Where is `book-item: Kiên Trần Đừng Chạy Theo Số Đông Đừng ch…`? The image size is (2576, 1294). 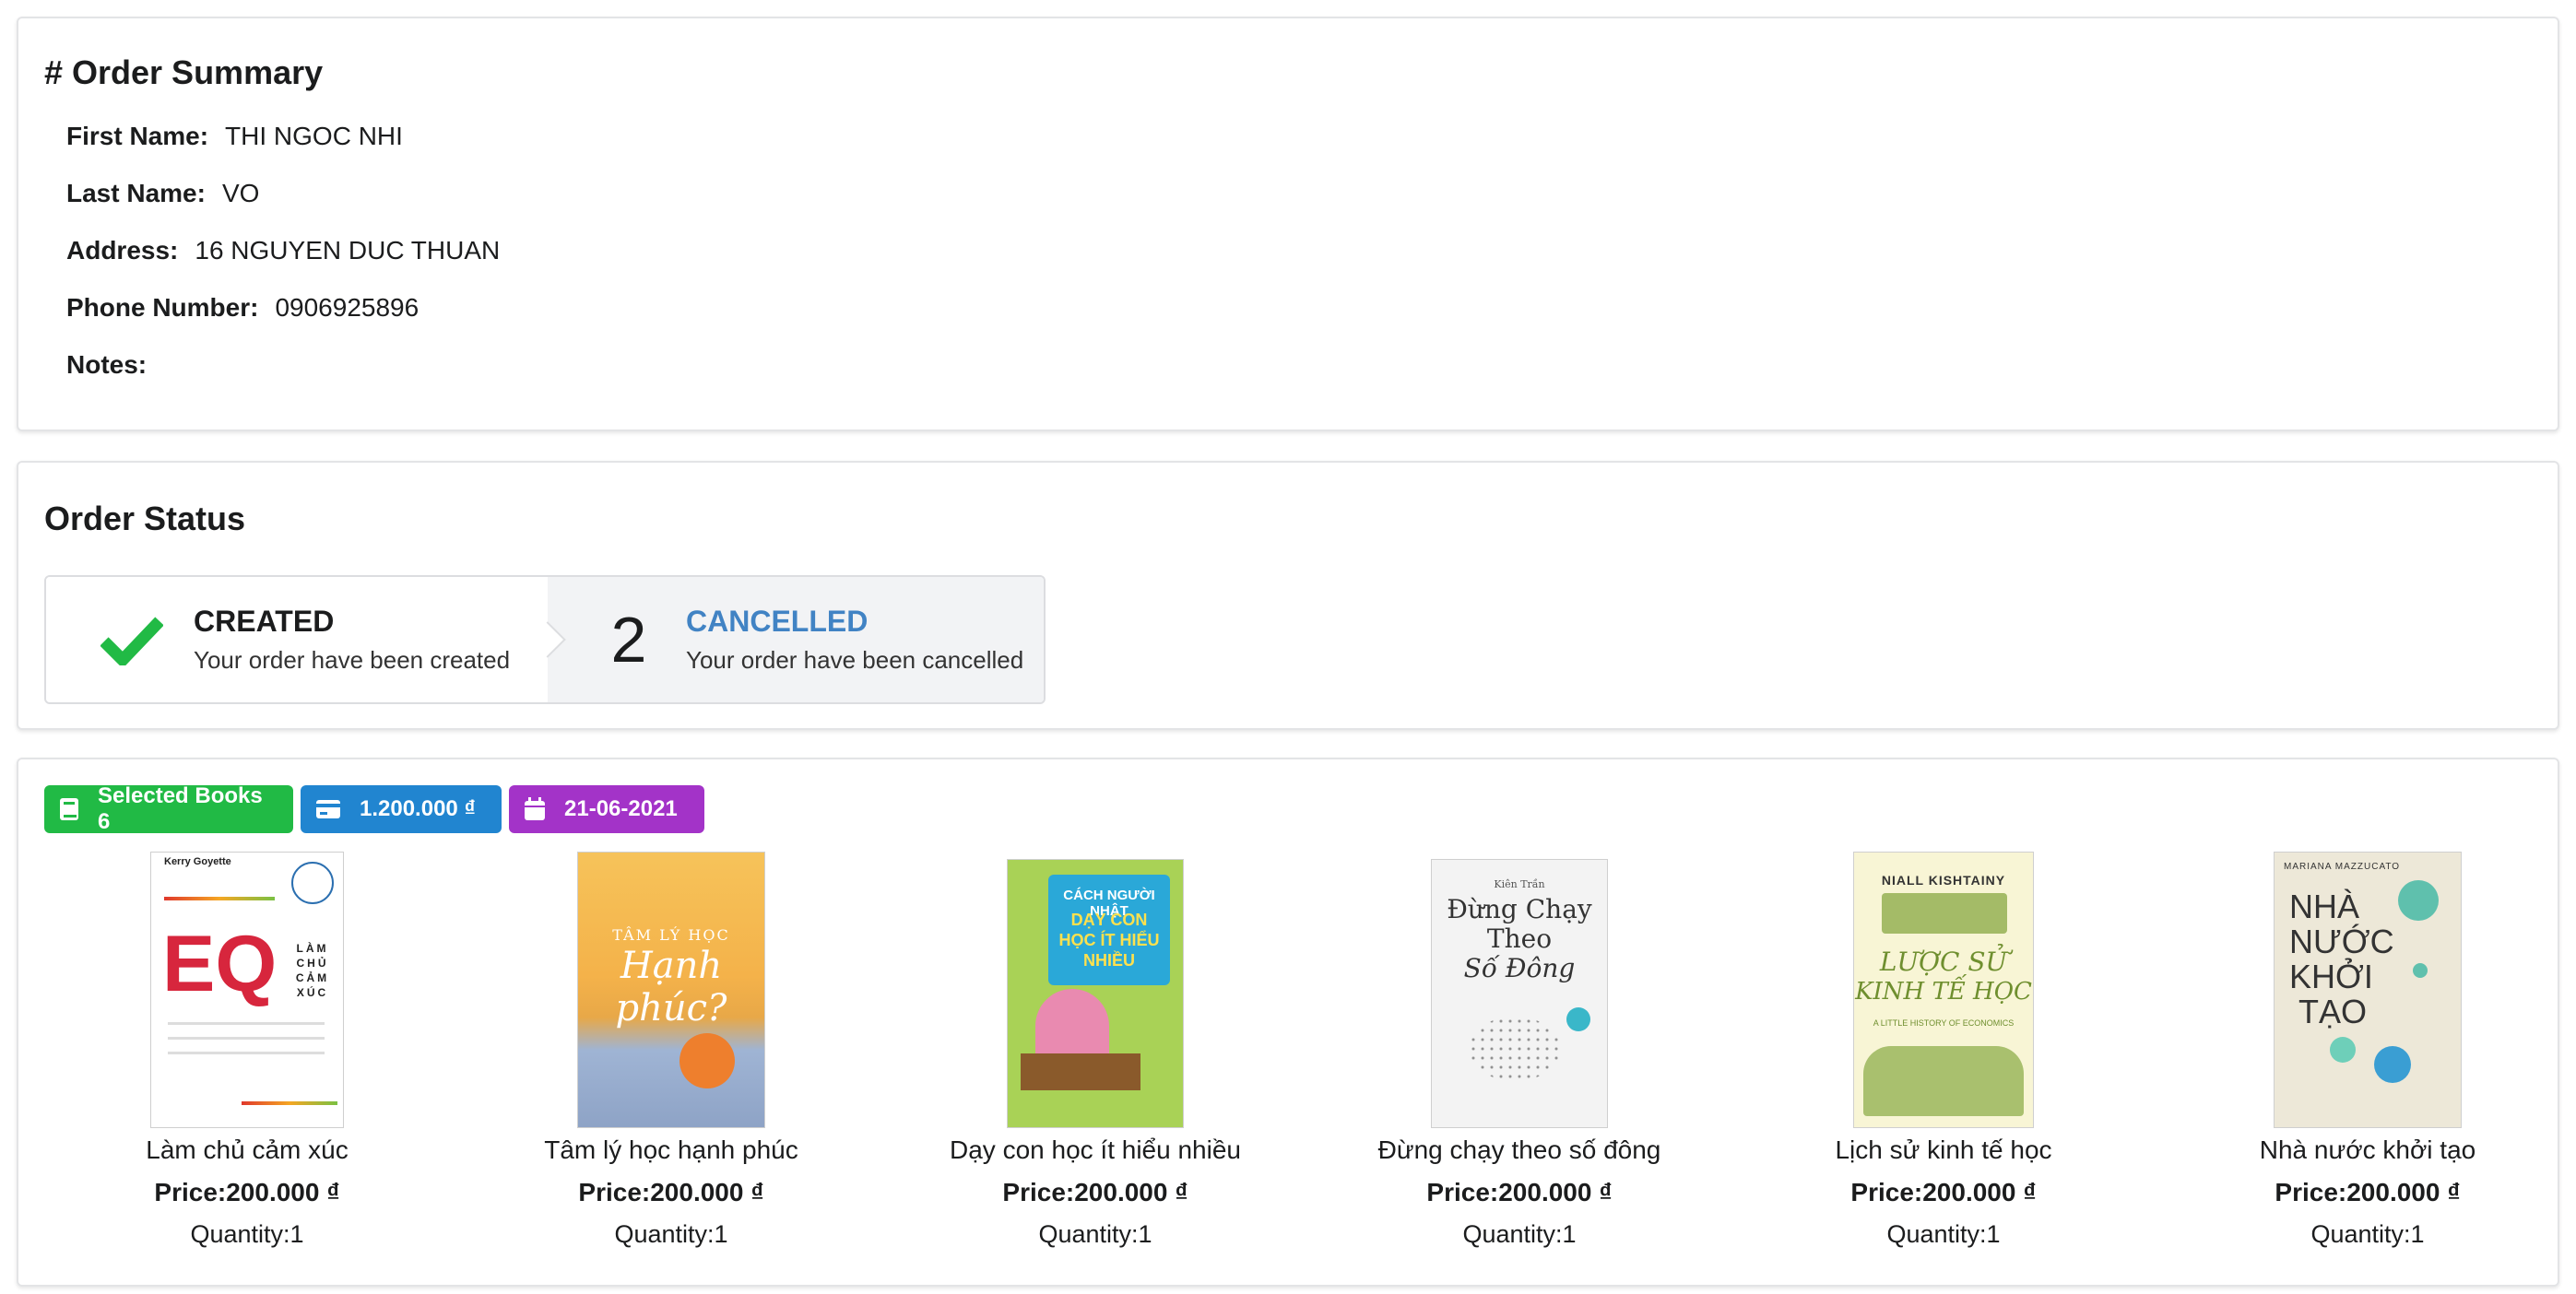
book-item: Kiên Trần Đừng Chạy Theo Số Đông Đừng ch… is located at coordinates (1519, 1049).